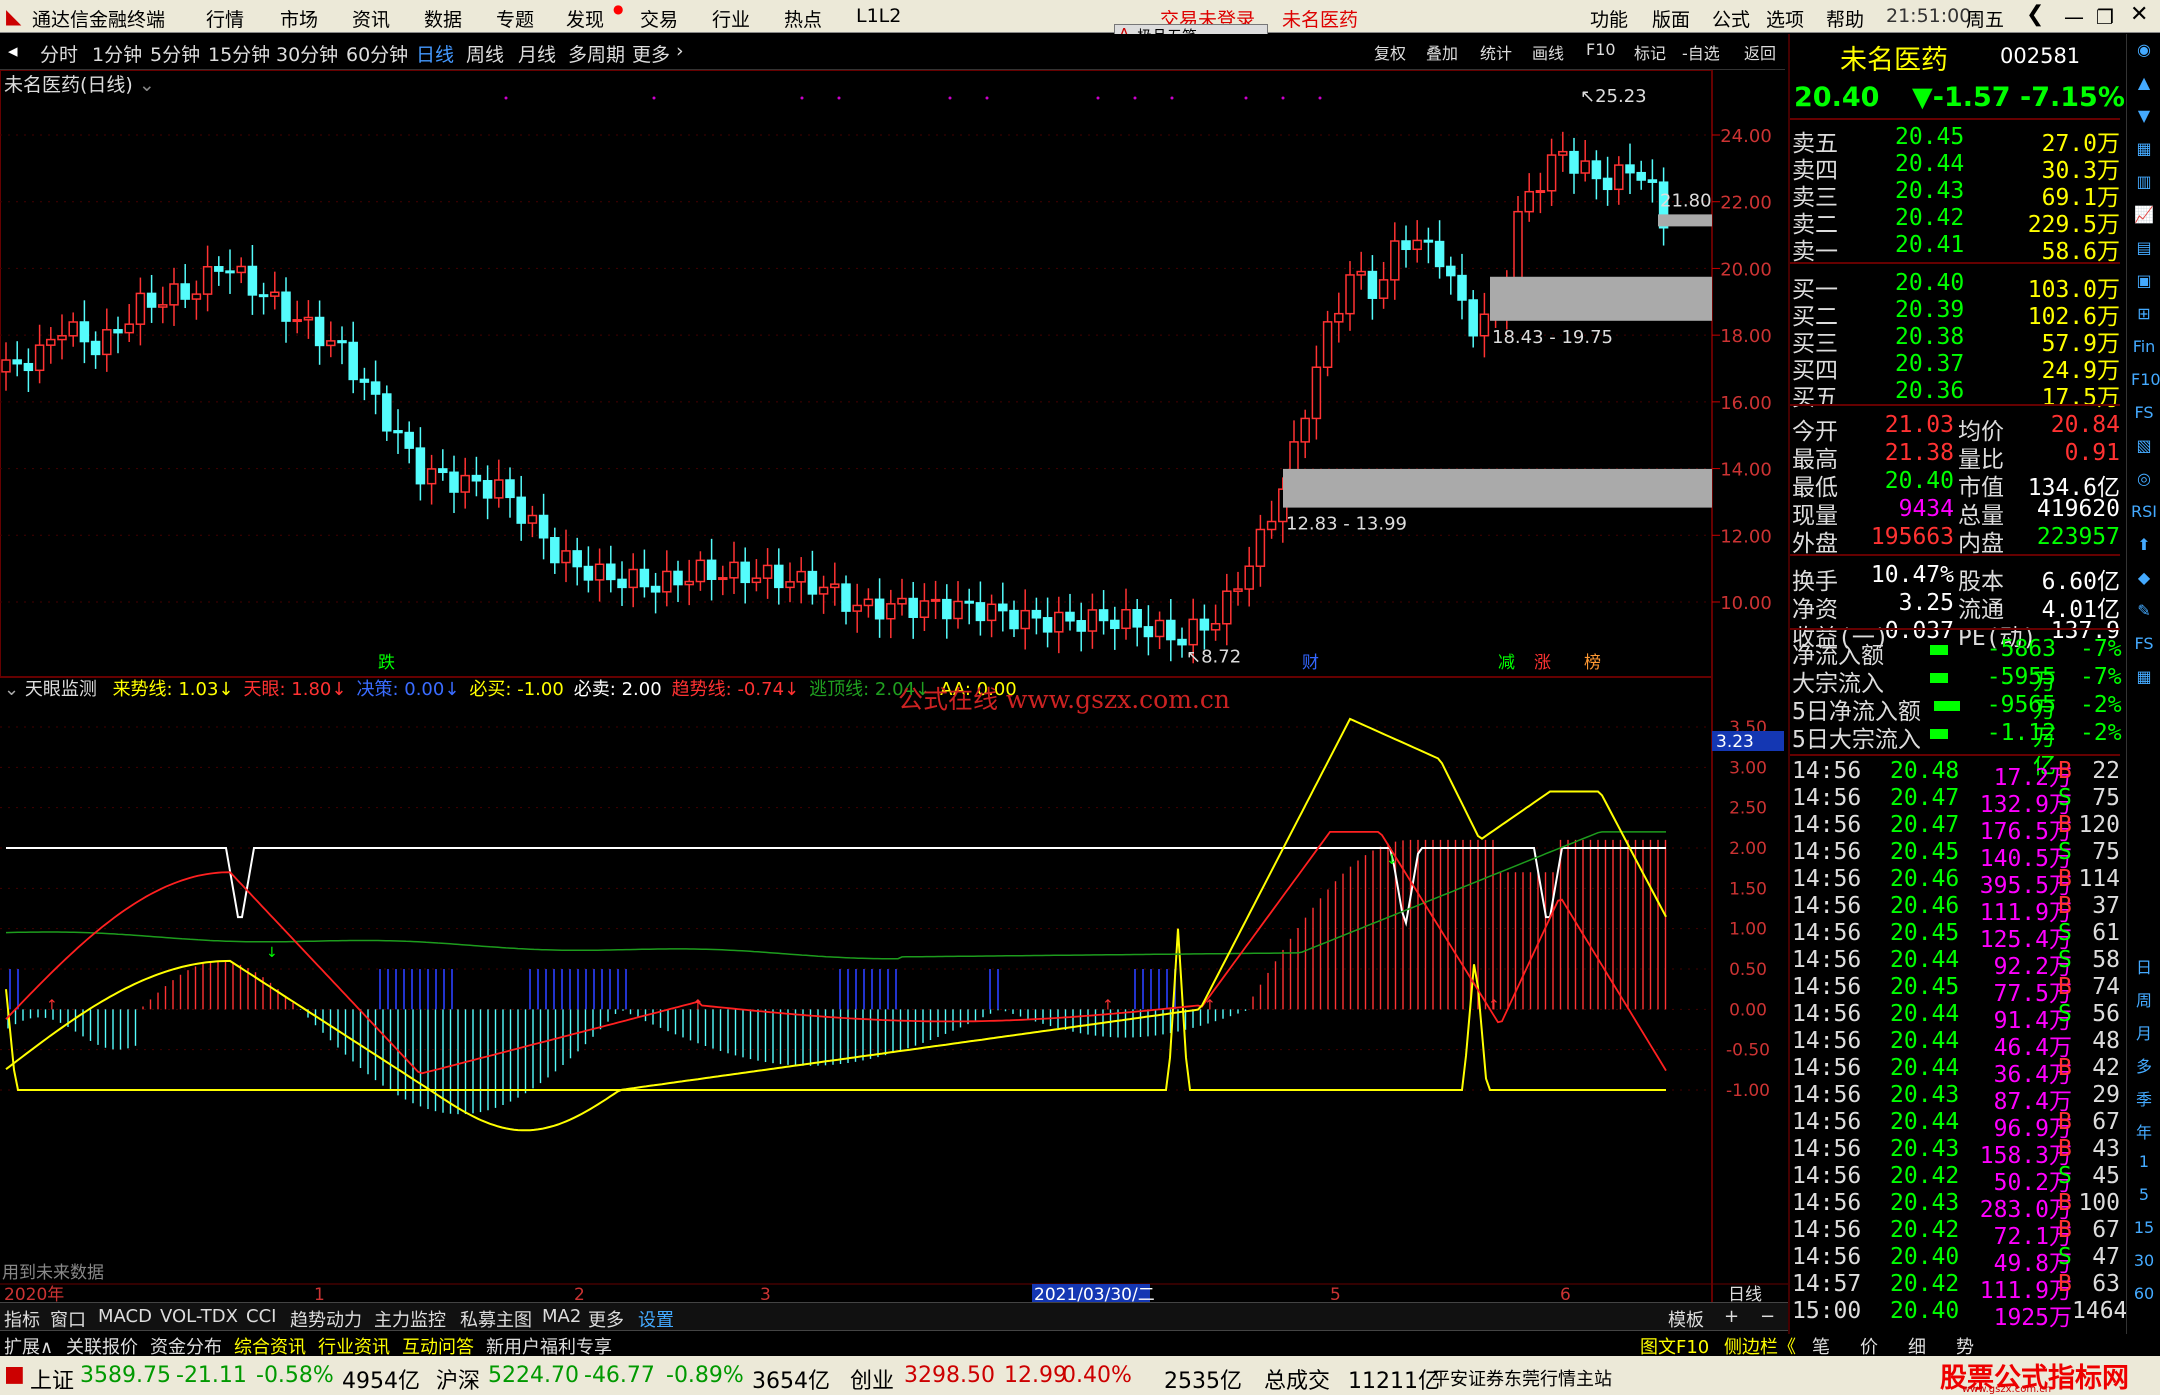 Image resolution: width=2160 pixels, height=1395 pixels. What do you see at coordinates (13, 51) in the screenshot?
I see `collapse-icon: ◂` at bounding box center [13, 51].